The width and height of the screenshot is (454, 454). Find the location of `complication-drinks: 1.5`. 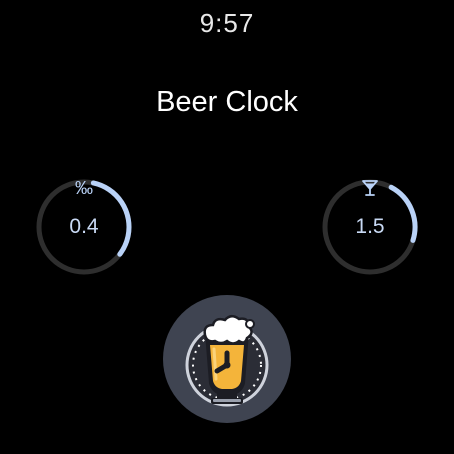

complication-drinks: 1.5 is located at coordinates (370, 227).